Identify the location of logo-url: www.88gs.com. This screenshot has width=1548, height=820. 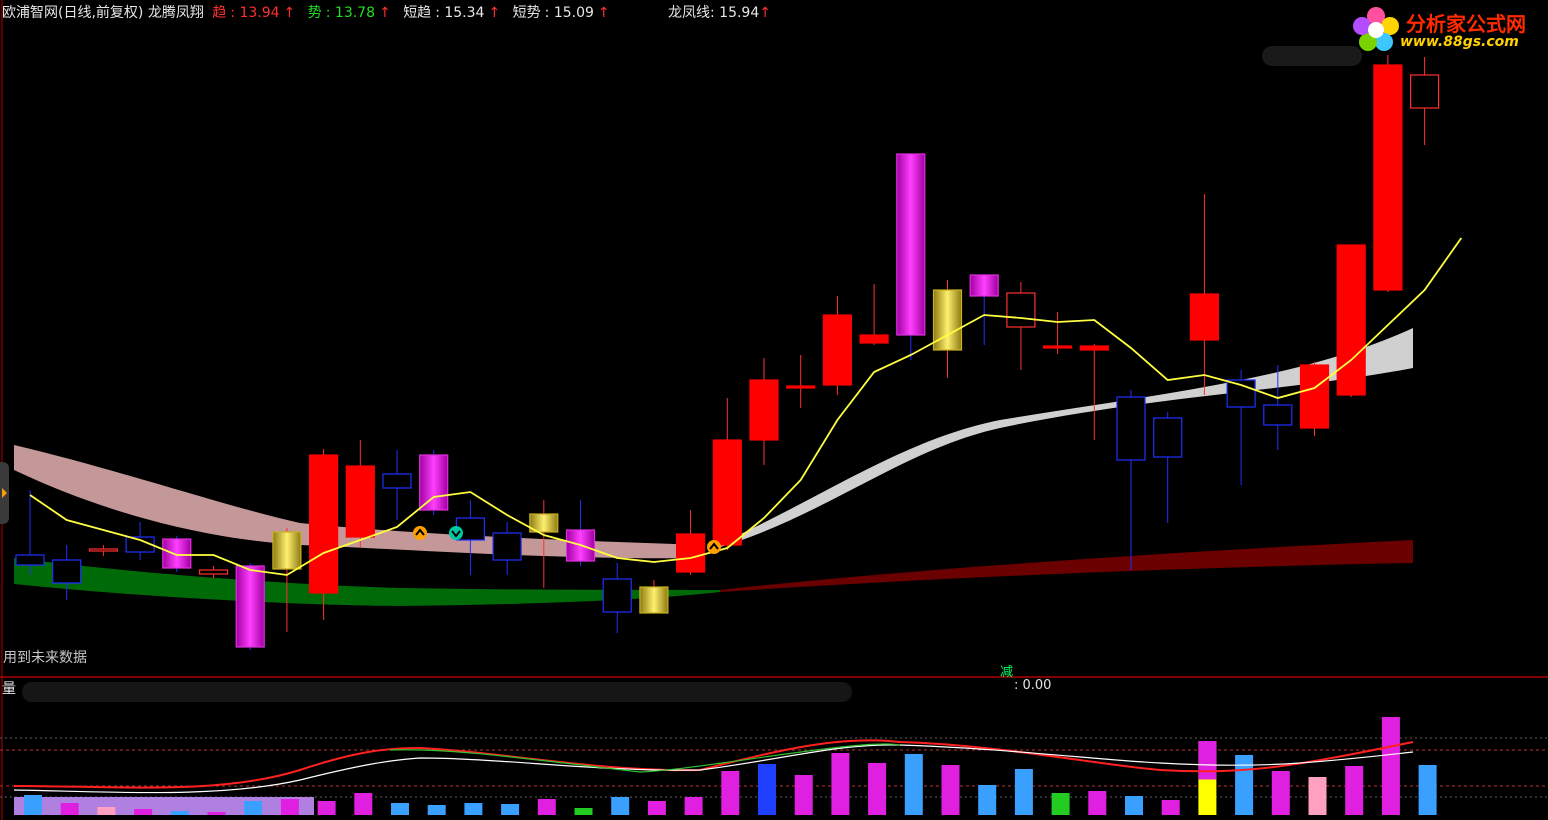
(1459, 42).